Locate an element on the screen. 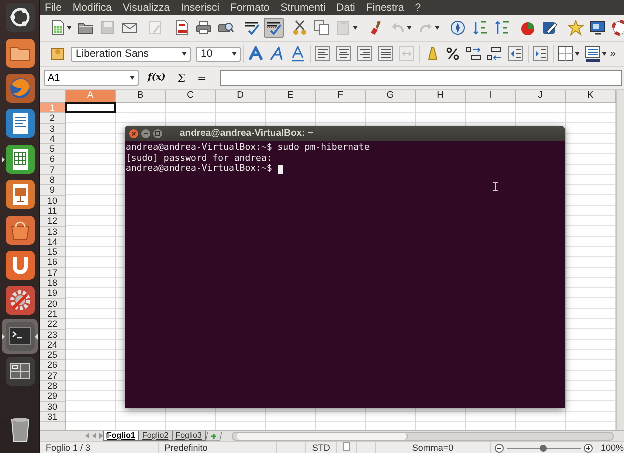  menu-item: Inserisci is located at coordinates (200, 8).